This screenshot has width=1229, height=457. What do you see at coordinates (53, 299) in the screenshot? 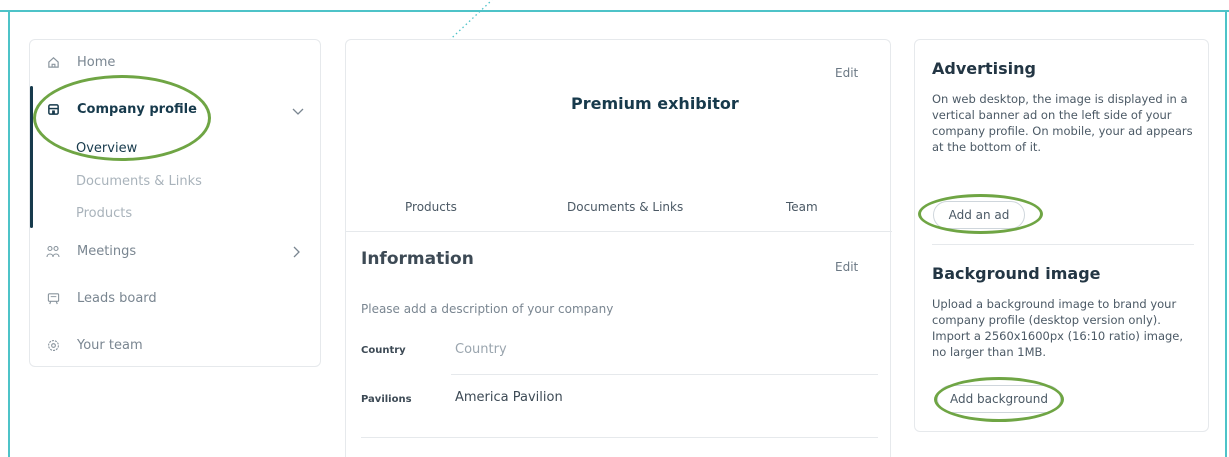
I see `leads-board-icon` at bounding box center [53, 299].